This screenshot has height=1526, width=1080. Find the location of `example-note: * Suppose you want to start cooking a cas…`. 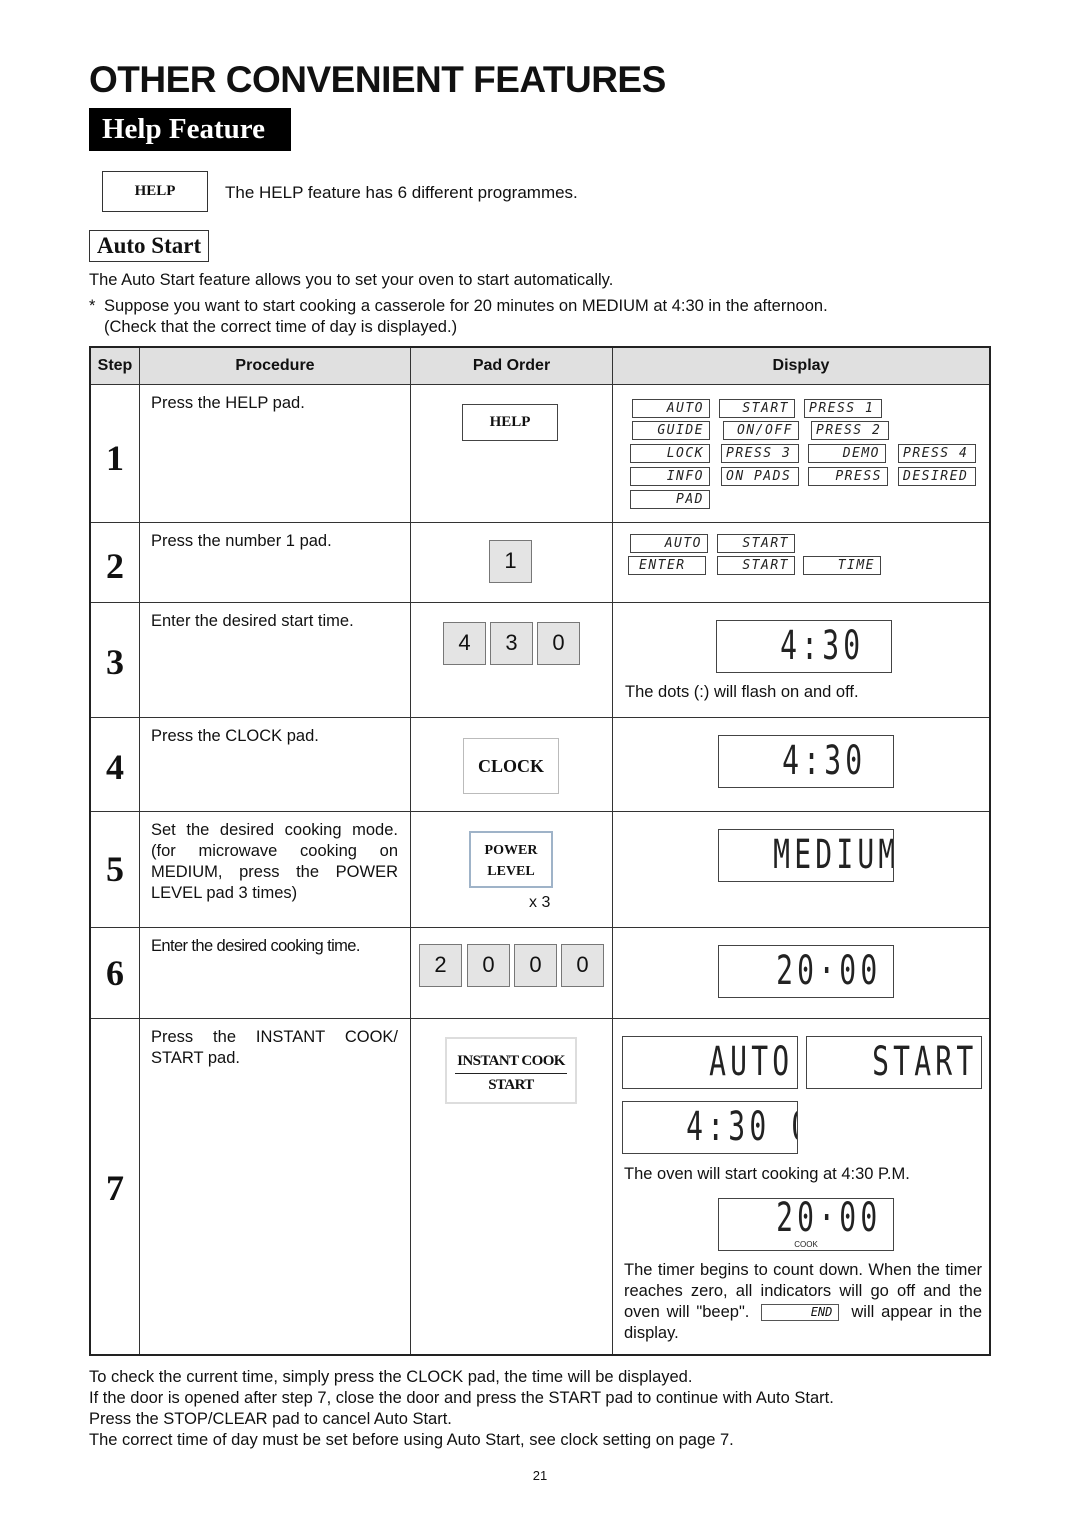

example-note: * Suppose you want to start cooking a cas… is located at coordinates (458, 317).